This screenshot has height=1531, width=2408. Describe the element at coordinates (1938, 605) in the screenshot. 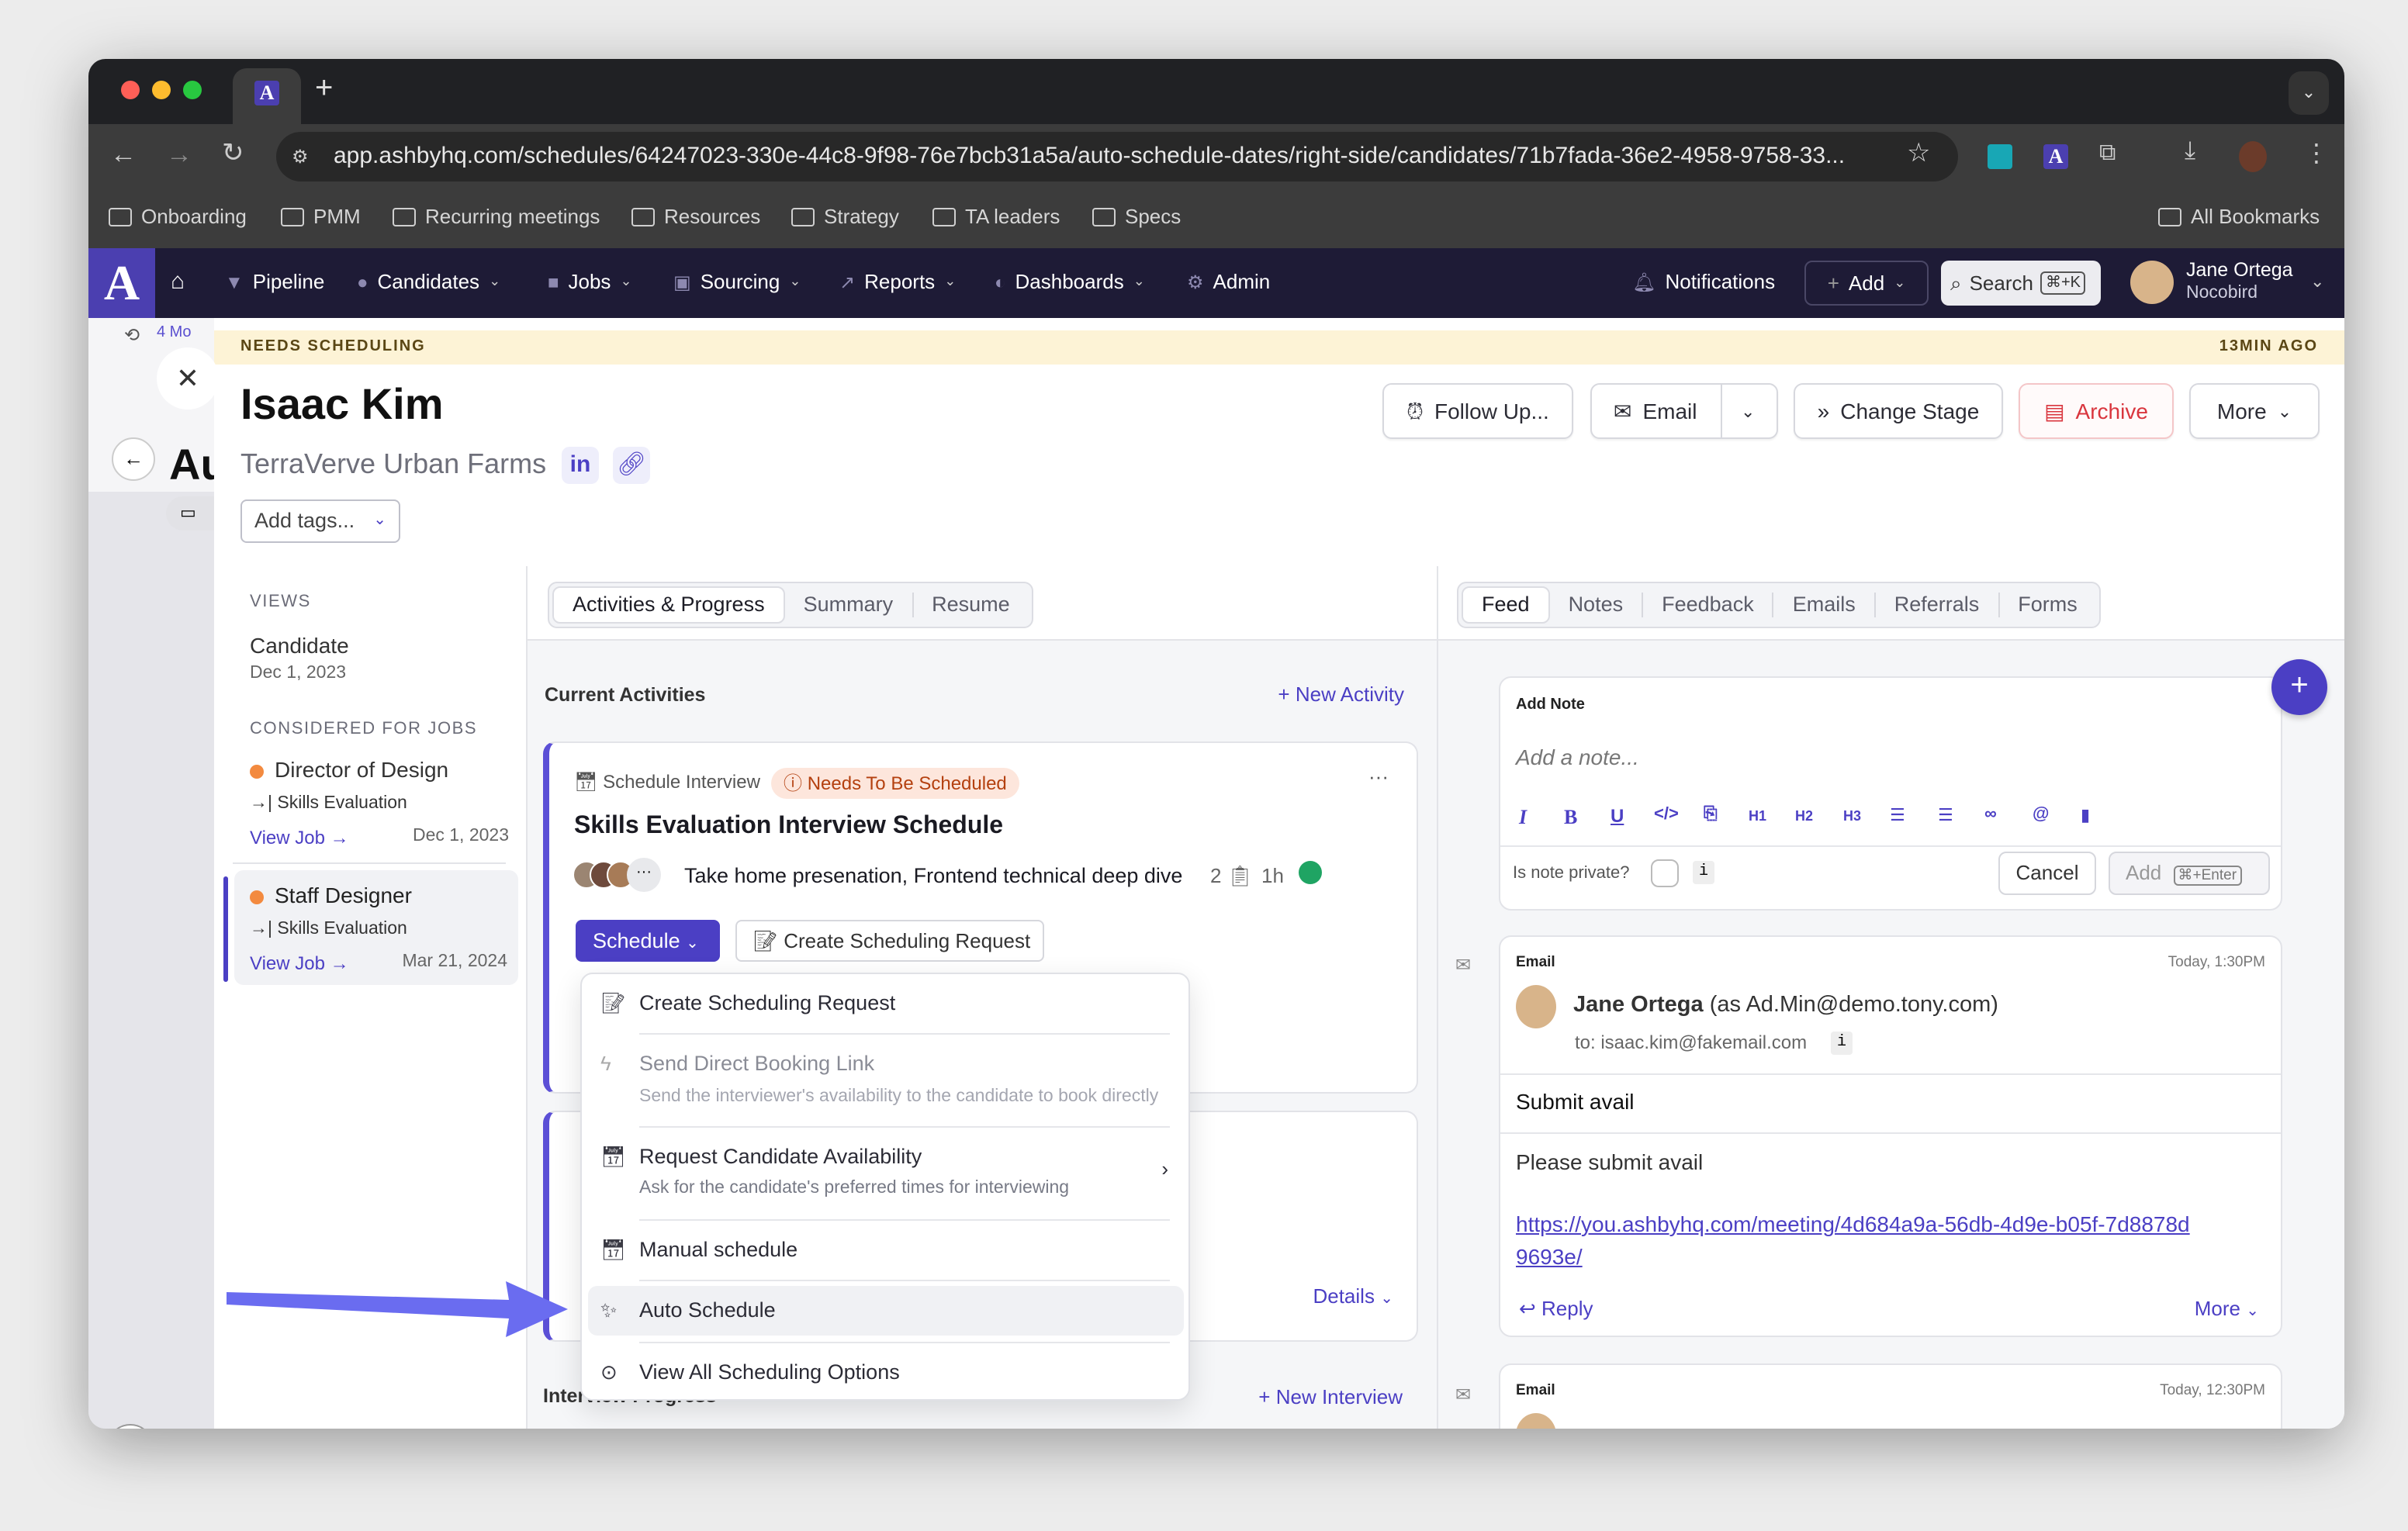

I see `tab-referrals: Referrals` at that location.